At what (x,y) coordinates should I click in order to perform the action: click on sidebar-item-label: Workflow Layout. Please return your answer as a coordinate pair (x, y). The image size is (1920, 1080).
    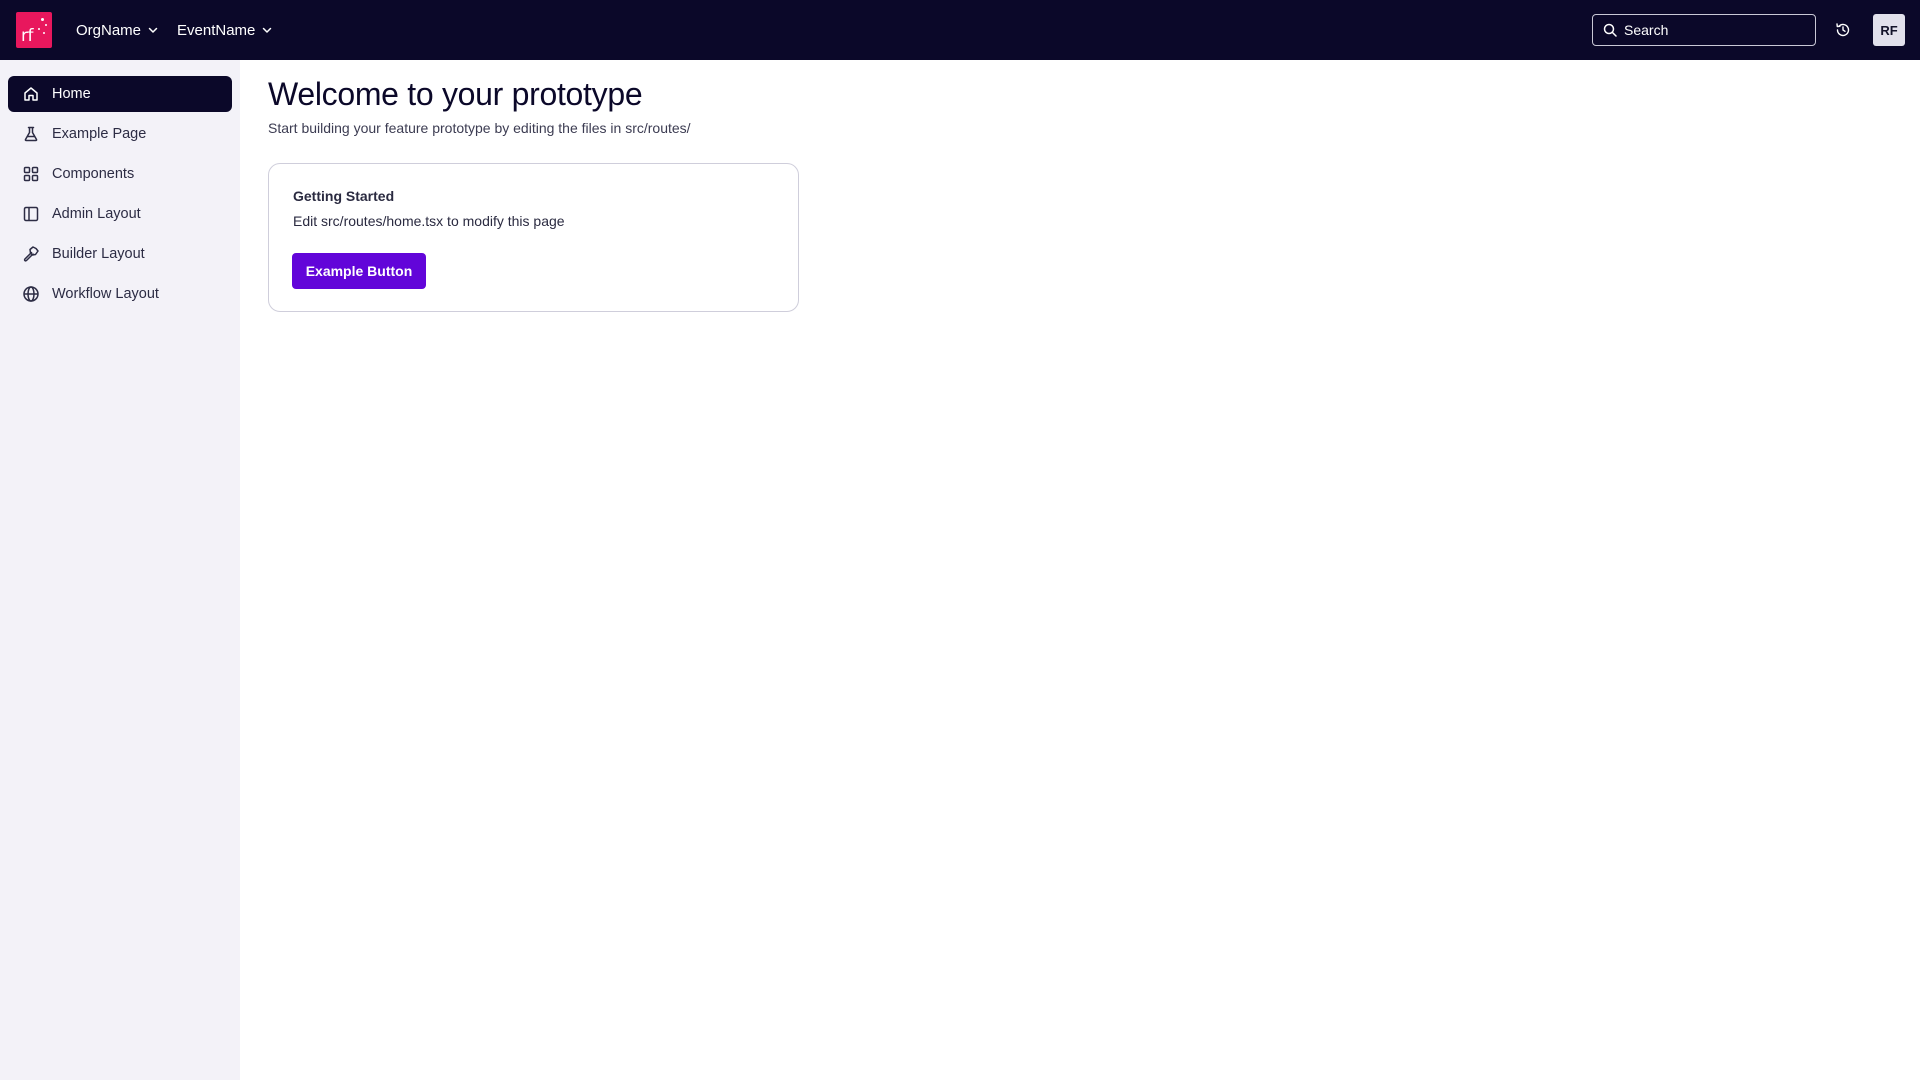
    Looking at the image, I should click on (105, 294).